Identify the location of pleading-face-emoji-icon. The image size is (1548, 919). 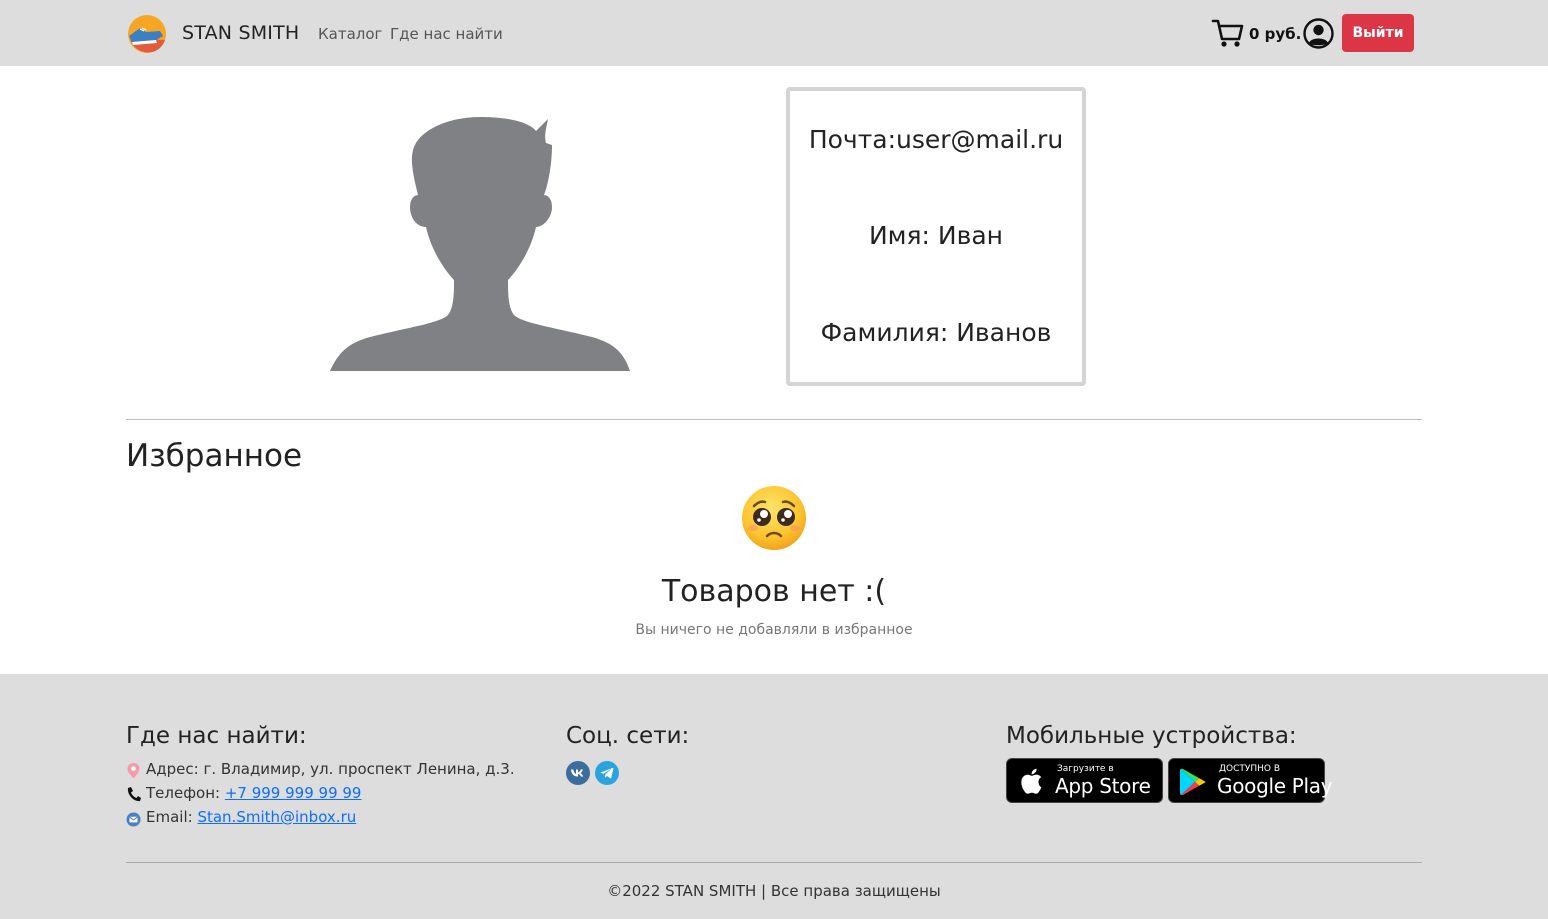
(774, 518).